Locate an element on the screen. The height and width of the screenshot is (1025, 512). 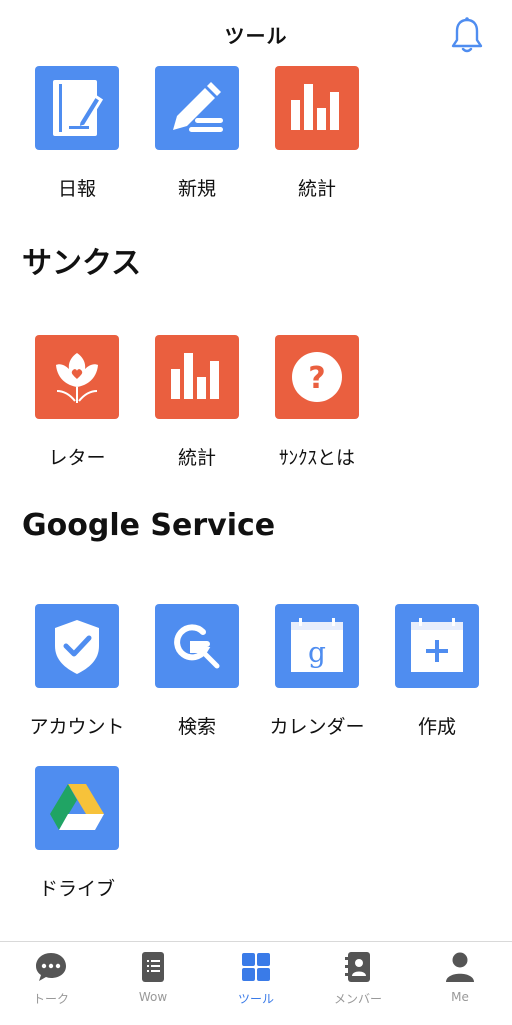
google-tile-calendar: g カレンダー is located at coordinates (320, 674).